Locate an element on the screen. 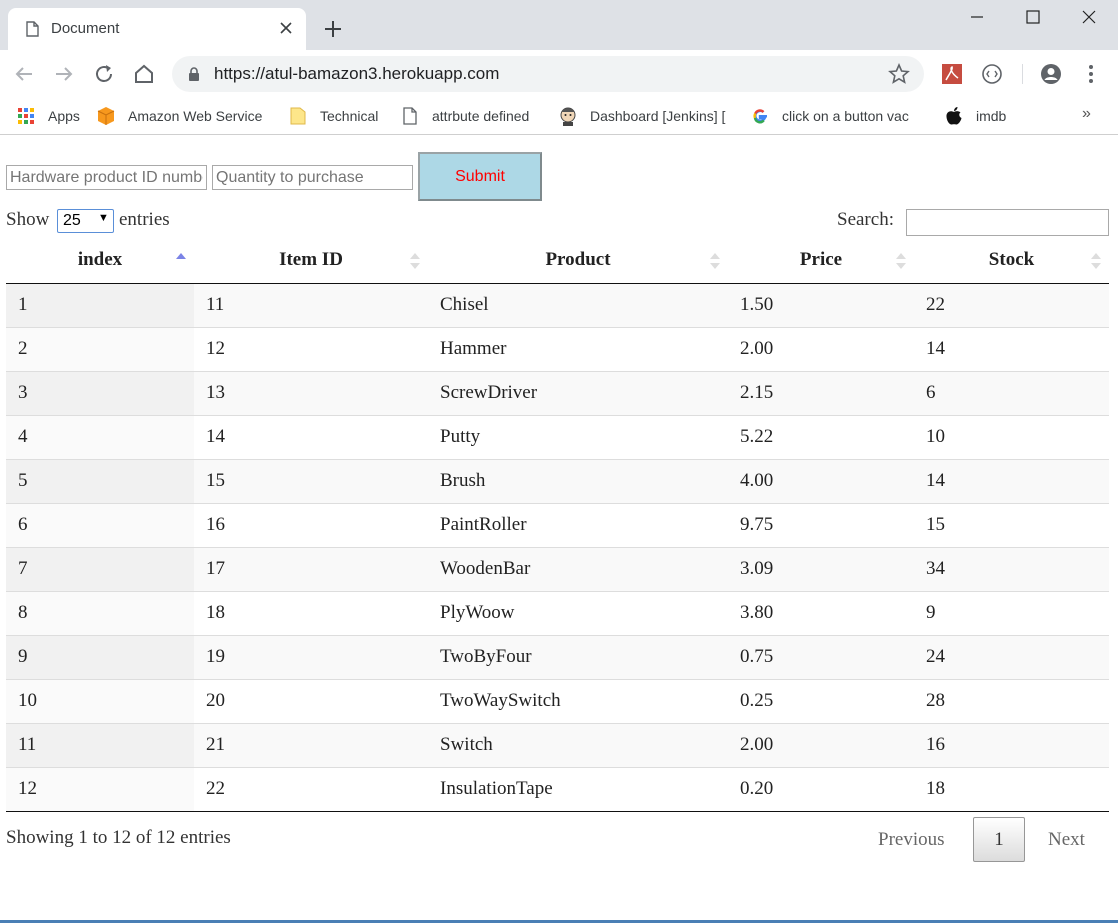 The width and height of the screenshot is (1118, 923). cell-index: 6 is located at coordinates (100, 524).